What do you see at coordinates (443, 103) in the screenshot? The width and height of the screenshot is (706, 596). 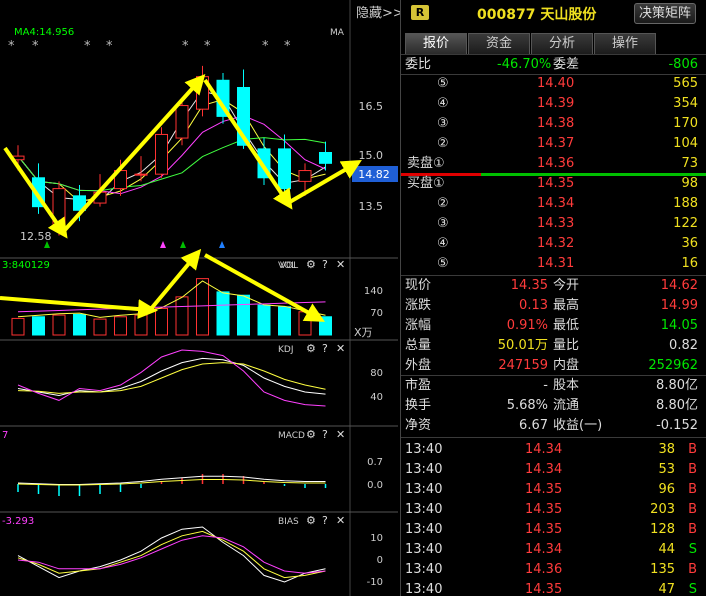 I see `ask-level-label: ④` at bounding box center [443, 103].